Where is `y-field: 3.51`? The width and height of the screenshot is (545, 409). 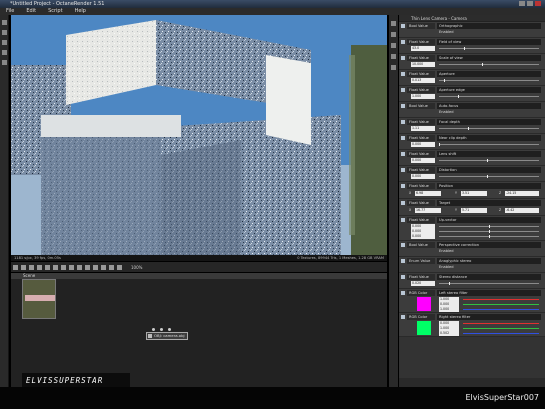
y-field: 3.51 is located at coordinates (474, 193).